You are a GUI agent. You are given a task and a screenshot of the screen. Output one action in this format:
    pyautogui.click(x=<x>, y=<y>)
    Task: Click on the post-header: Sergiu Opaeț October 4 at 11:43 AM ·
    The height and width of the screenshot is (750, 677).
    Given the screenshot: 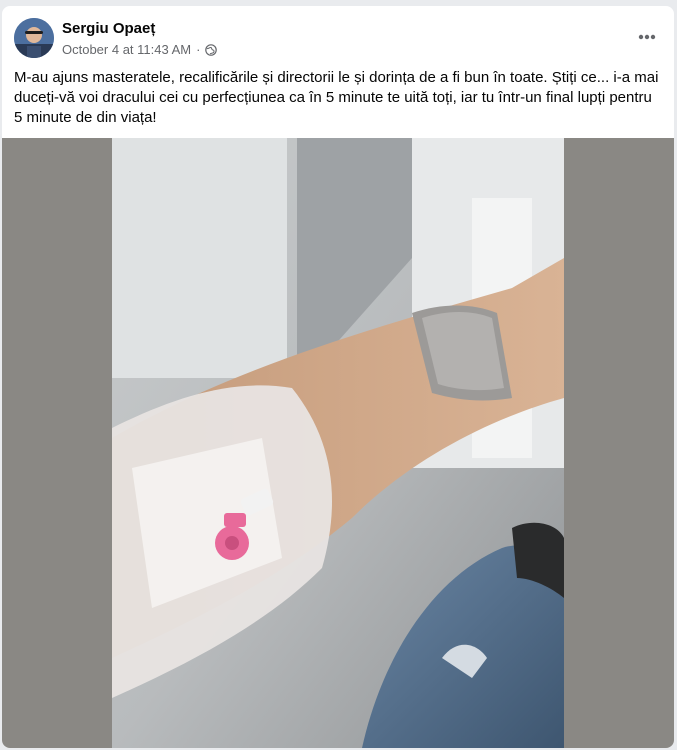 What is the action you would take?
    pyautogui.click(x=338, y=36)
    